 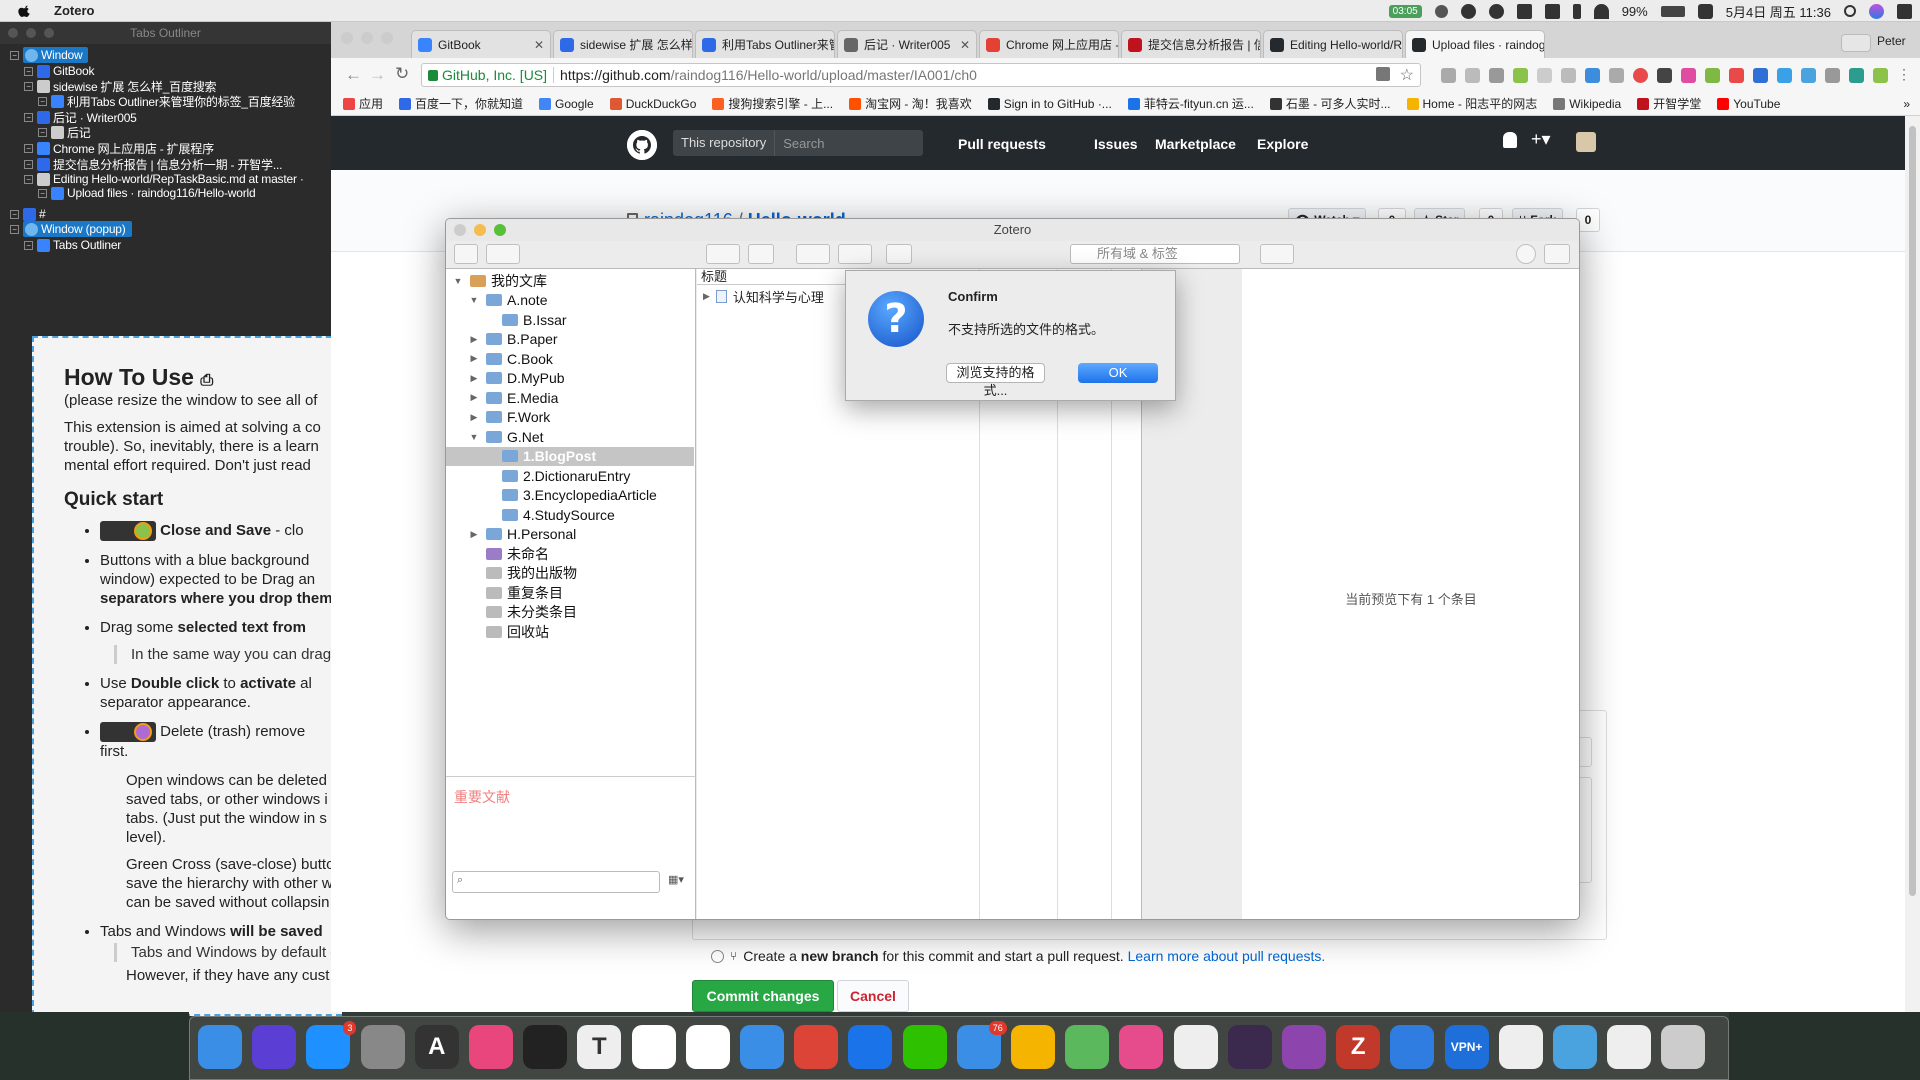 I want to click on battery-percent: 99%, so click(x=1635, y=11).